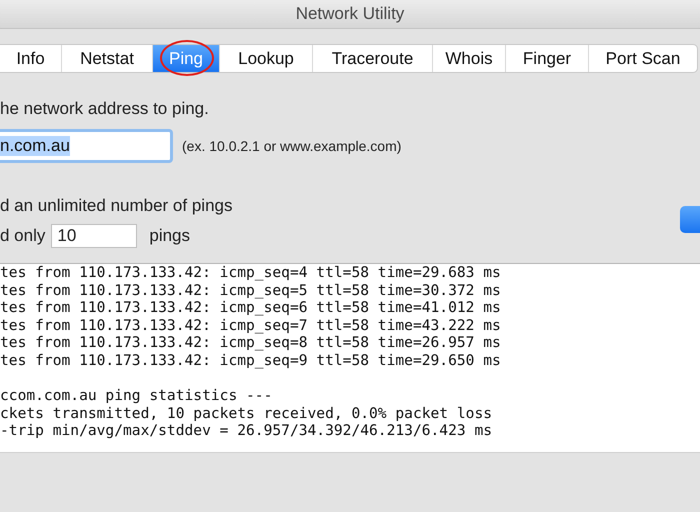 The image size is (700, 512). I want to click on tab: Traceroute, so click(373, 58).